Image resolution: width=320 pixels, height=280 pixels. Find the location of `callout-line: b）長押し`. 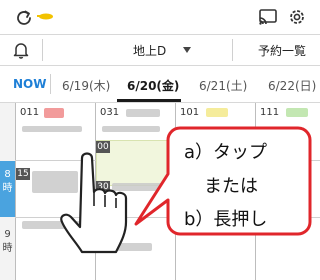

callout-line: b）長押し is located at coordinates (226, 219).